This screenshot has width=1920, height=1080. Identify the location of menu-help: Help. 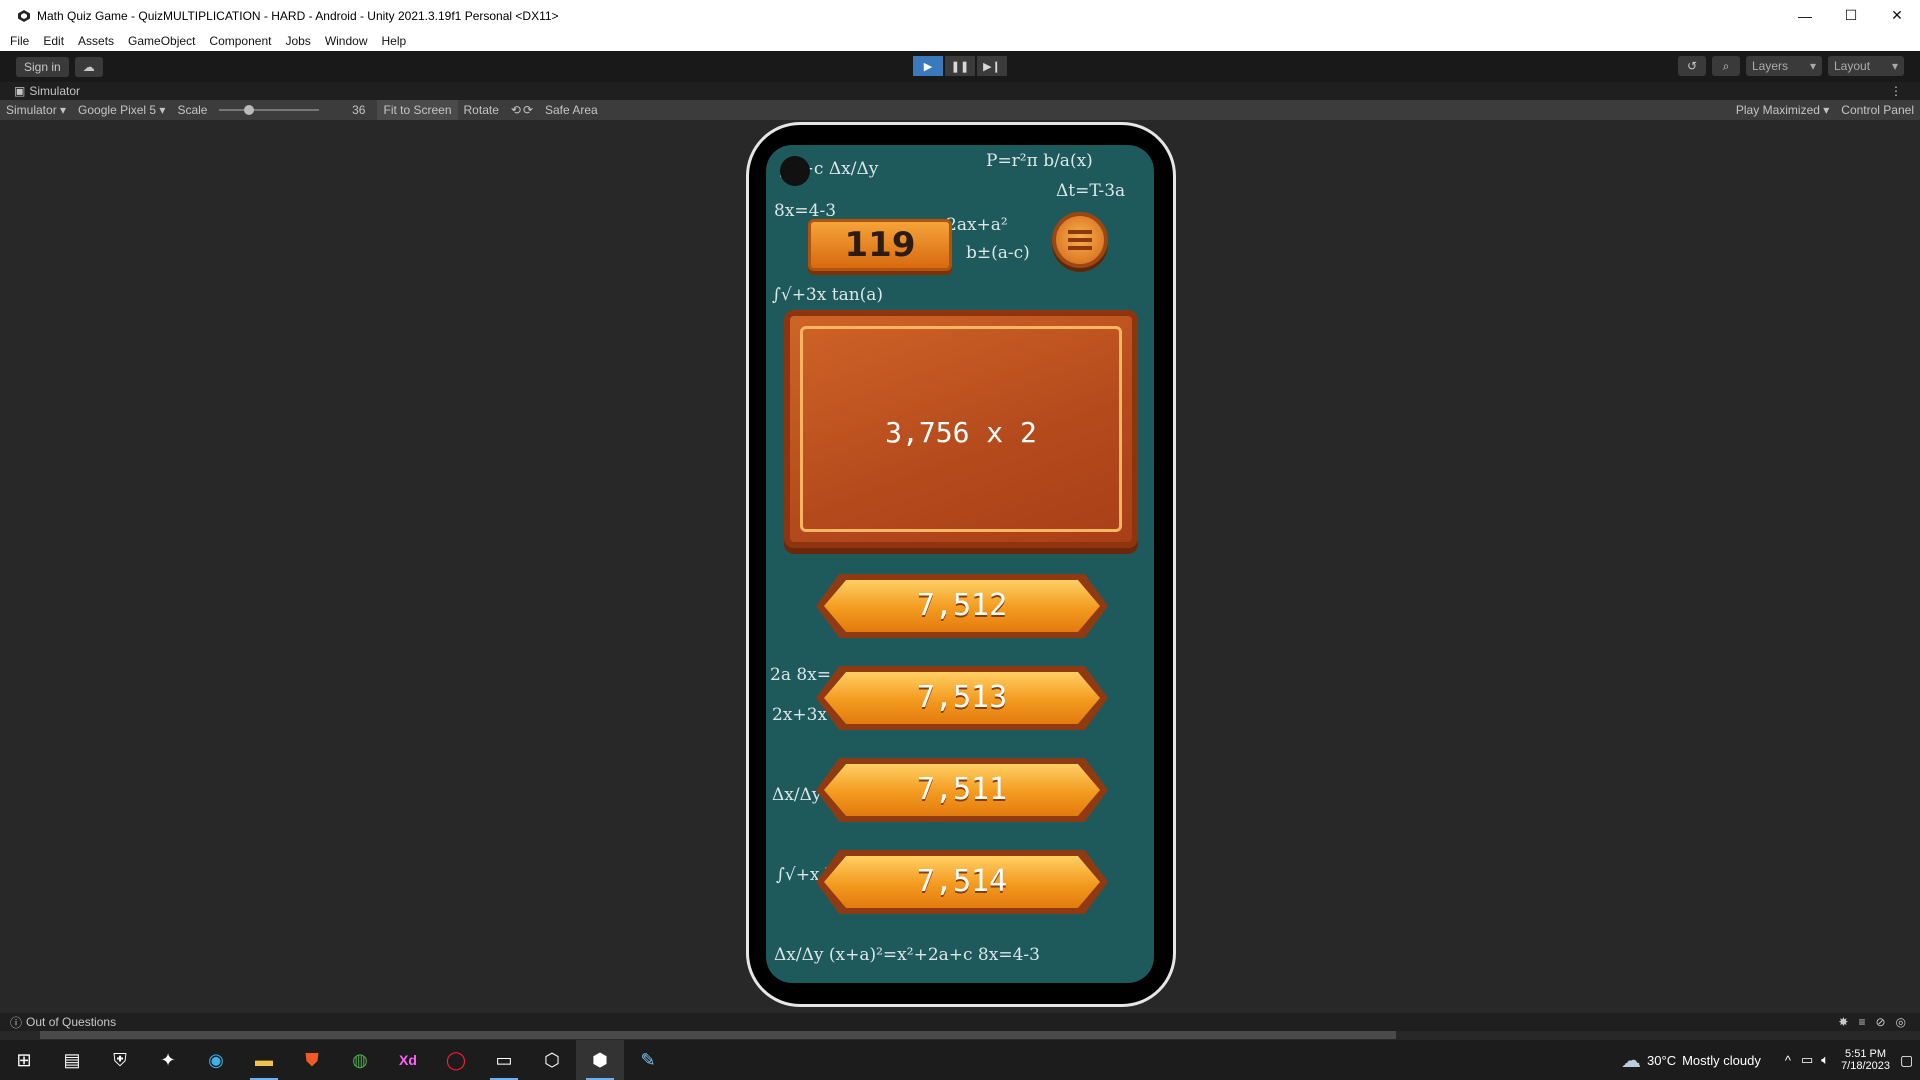
(394, 41).